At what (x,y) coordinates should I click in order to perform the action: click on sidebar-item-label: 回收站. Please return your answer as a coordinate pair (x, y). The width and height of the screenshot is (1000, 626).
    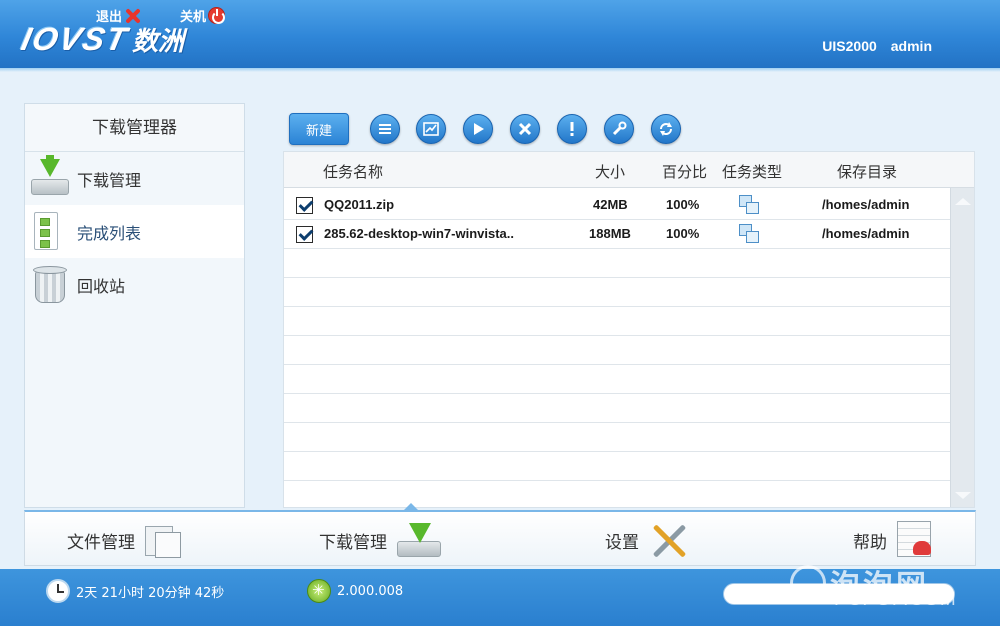
    Looking at the image, I should click on (101, 286).